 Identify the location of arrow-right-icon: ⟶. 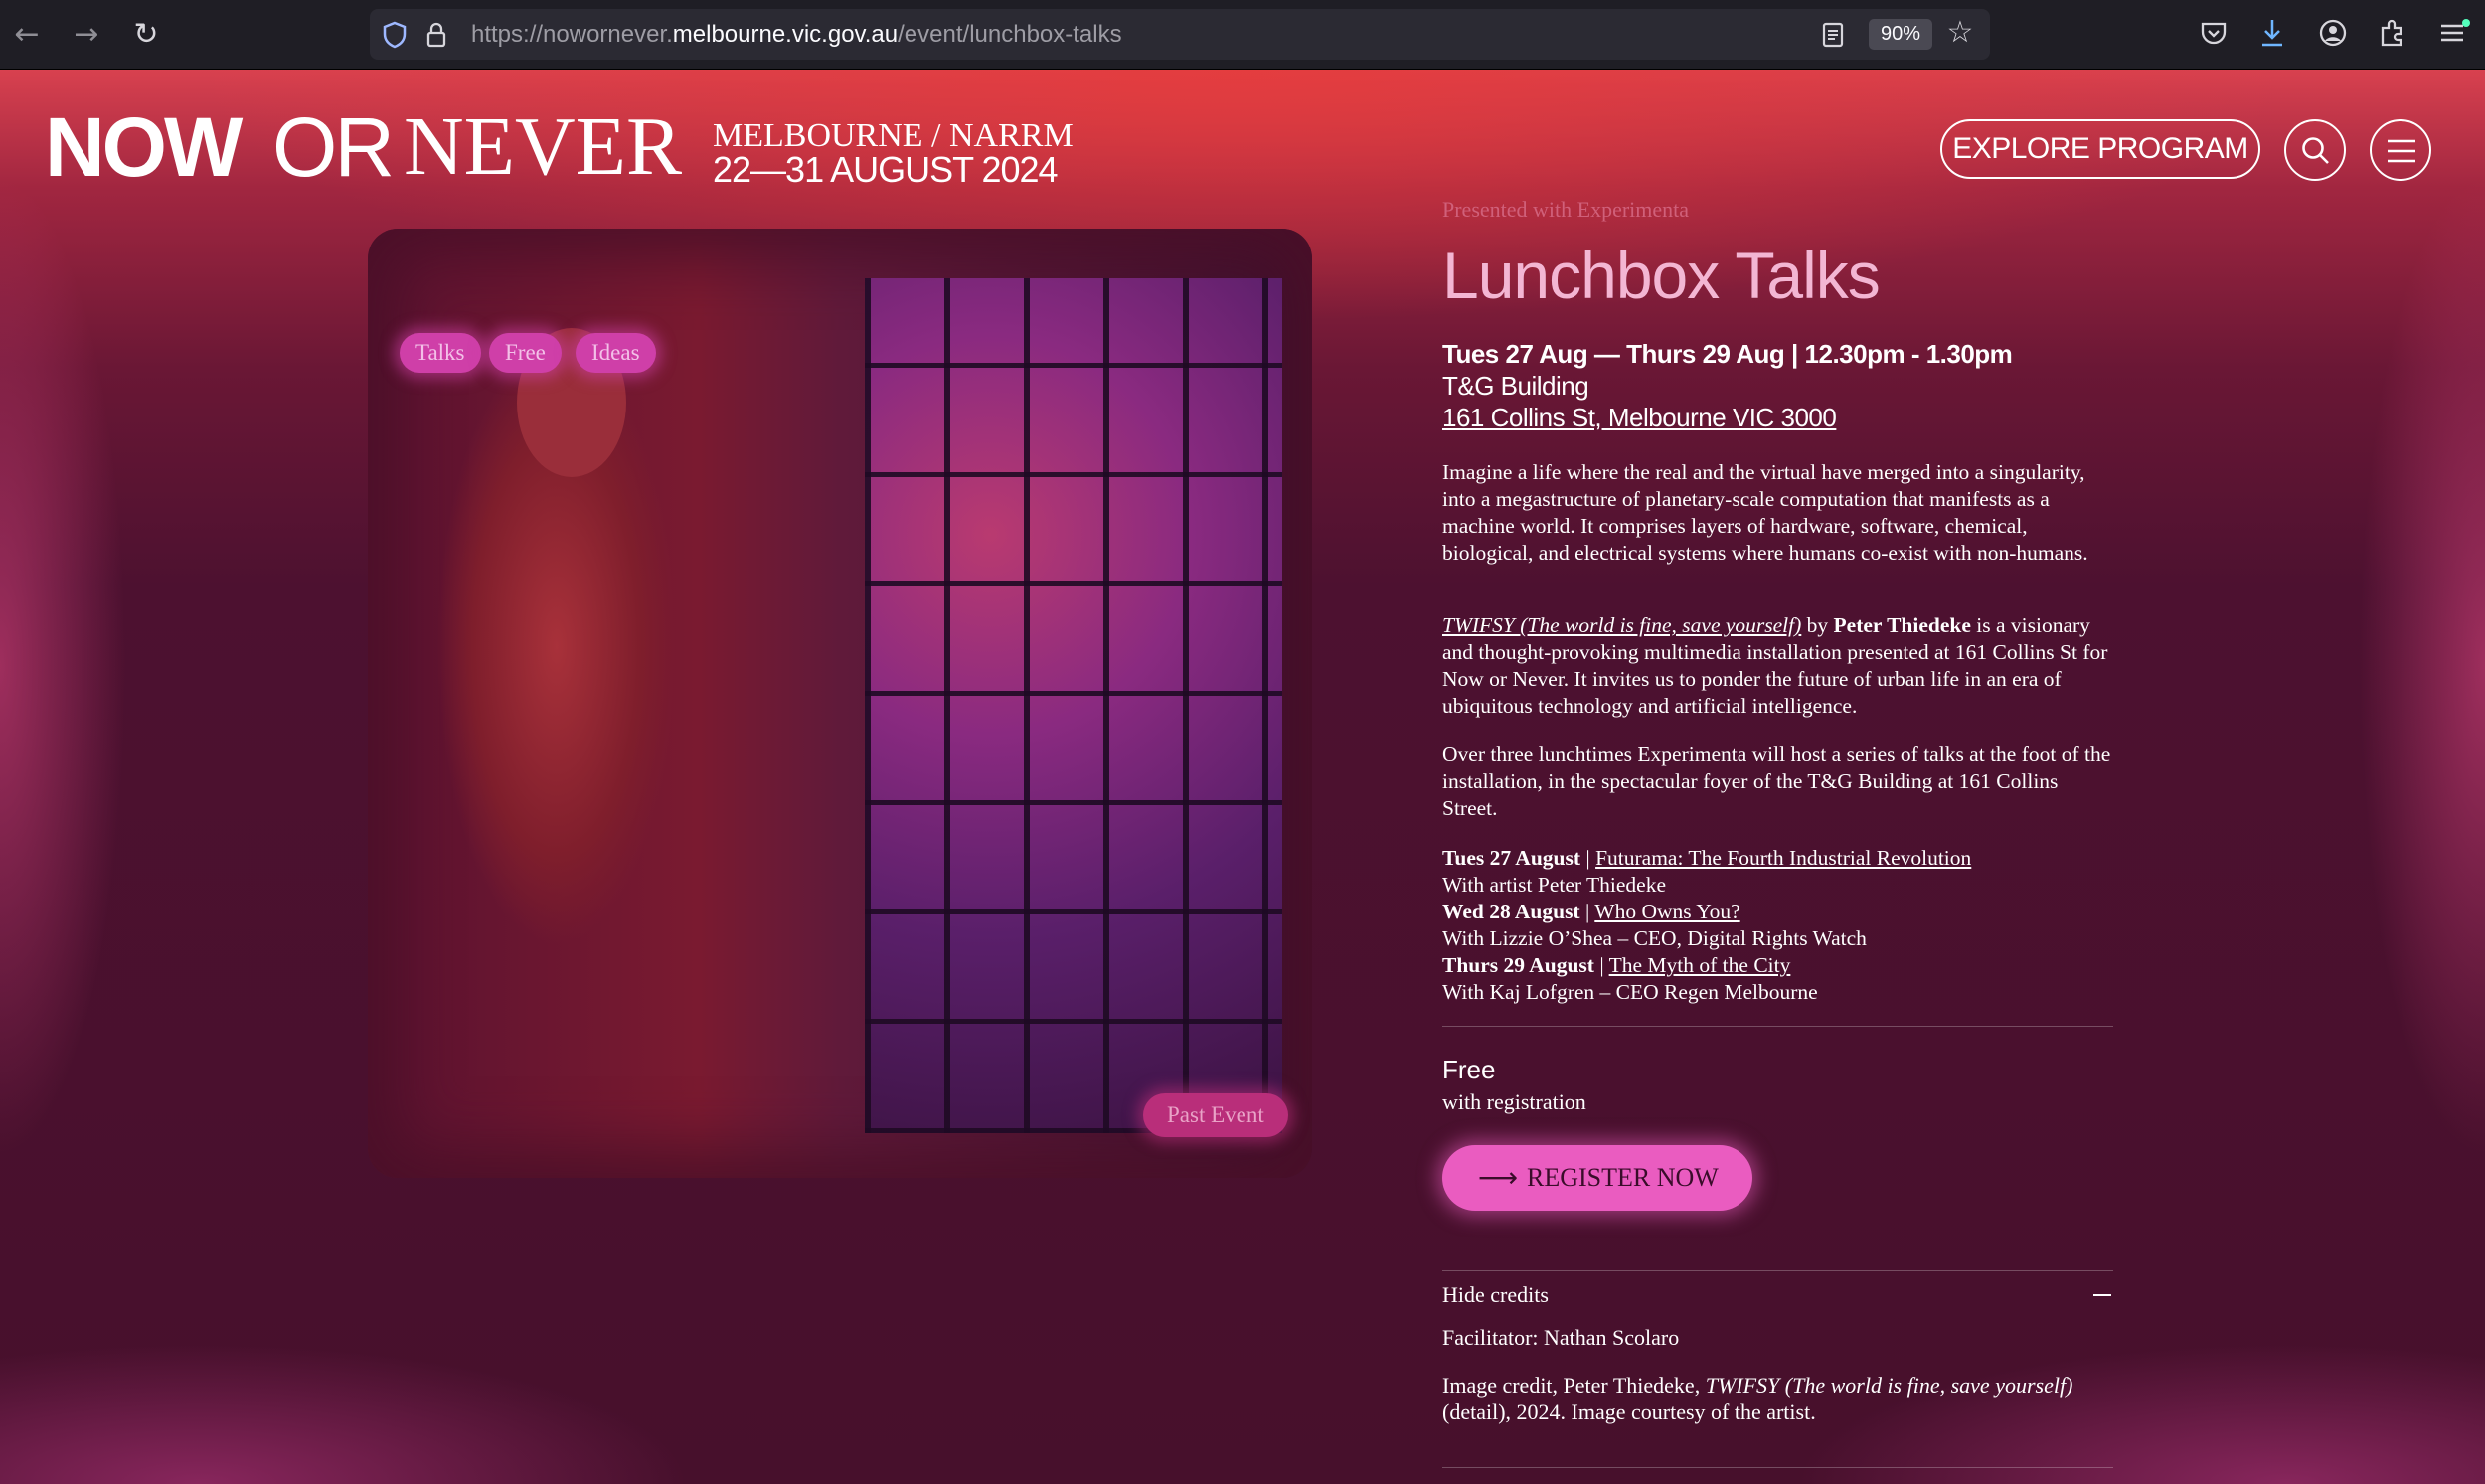
(1498, 1177).